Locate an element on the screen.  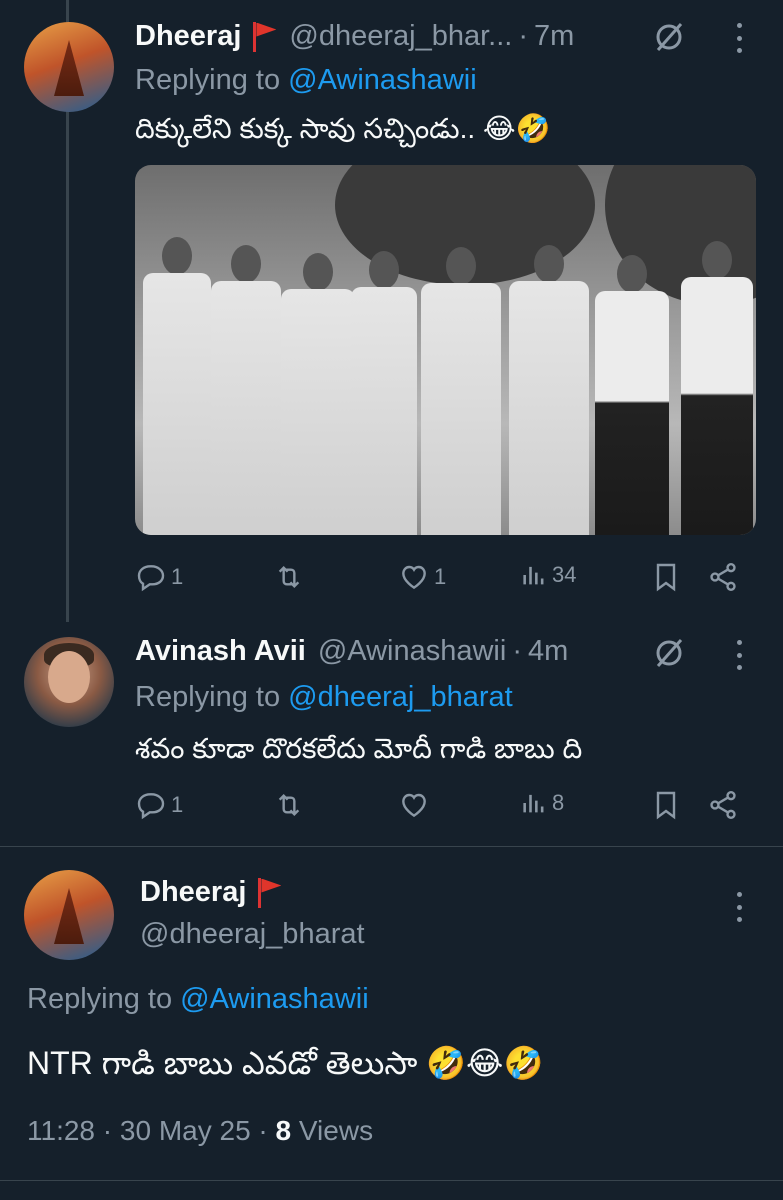
user-handle: @dheeraj_bharat is located at coordinates (252, 934).